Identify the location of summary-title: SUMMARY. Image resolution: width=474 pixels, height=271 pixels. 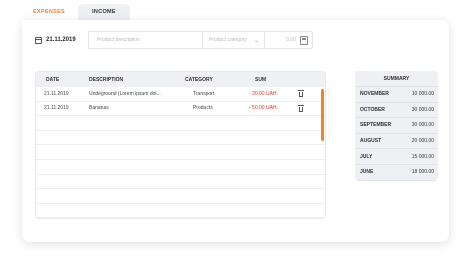
(396, 79).